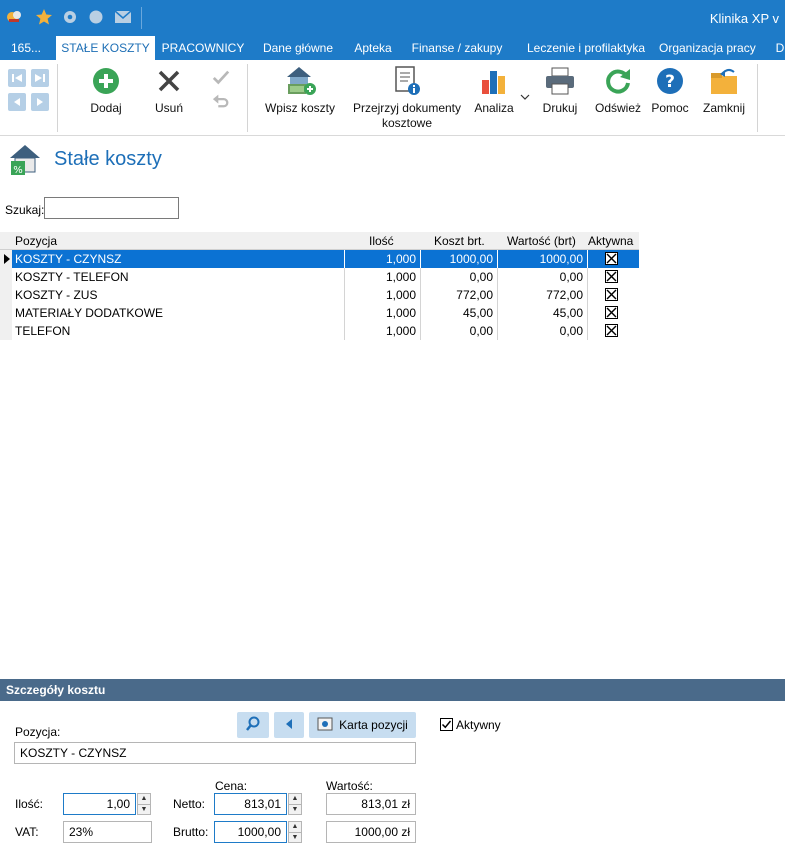  I want to click on tab-stale-koszty: STAŁE KOSZTY, so click(105, 48).